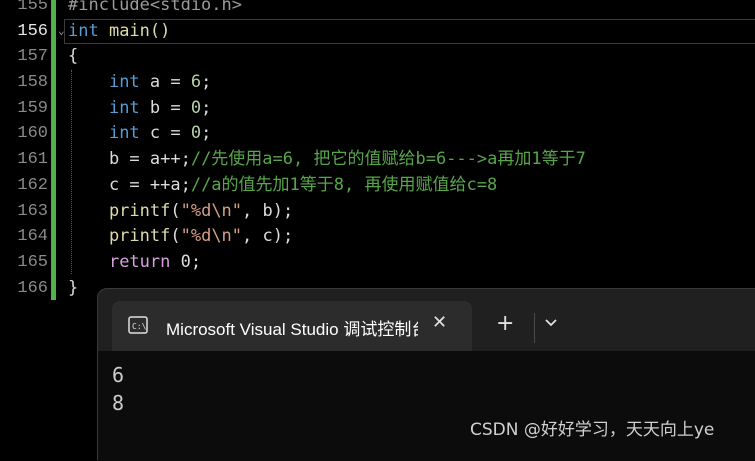 This screenshot has width=755, height=461. Describe the element at coordinates (32, 288) in the screenshot. I see `line-number: 166` at that location.